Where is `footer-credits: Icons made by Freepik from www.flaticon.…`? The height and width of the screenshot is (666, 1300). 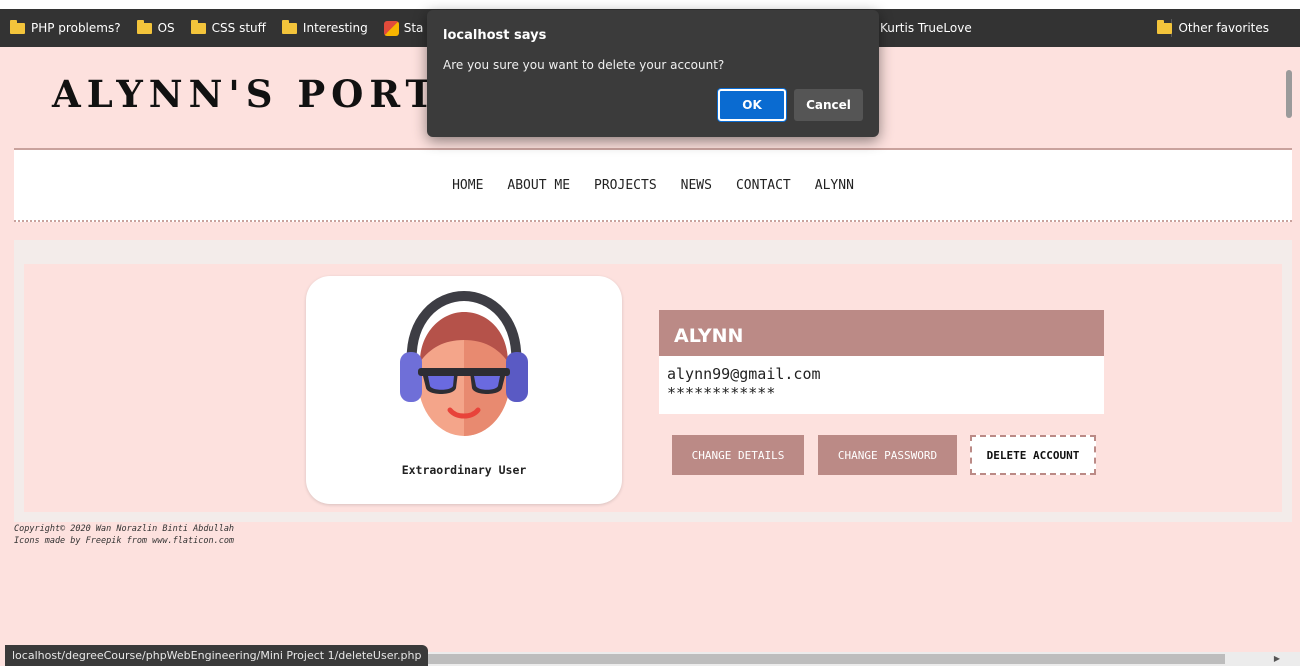 footer-credits: Icons made by Freepik from www.flaticon.… is located at coordinates (124, 541).